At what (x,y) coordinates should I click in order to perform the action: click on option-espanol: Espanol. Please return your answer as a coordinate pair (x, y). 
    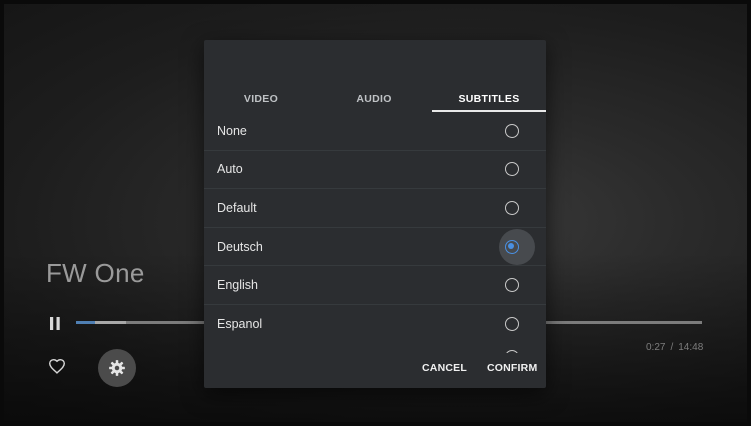
    Looking at the image, I should click on (375, 323).